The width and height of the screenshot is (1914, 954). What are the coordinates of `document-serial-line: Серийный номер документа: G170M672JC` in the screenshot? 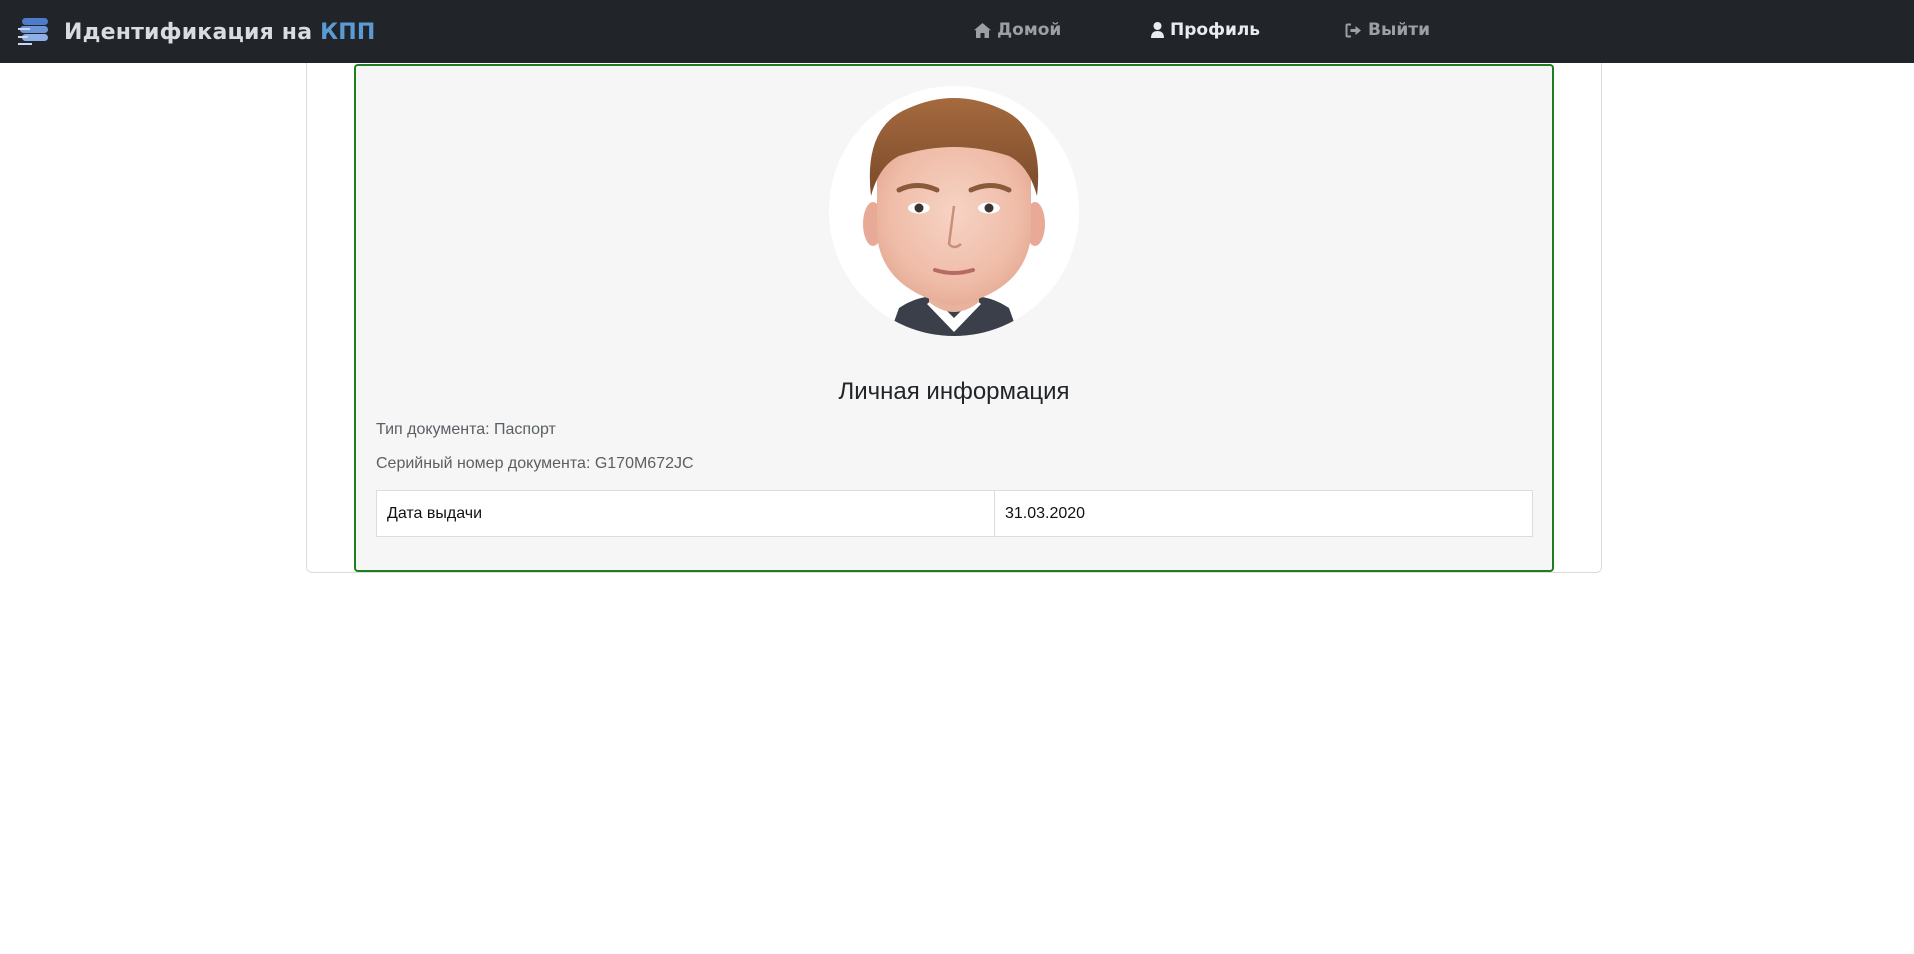 It's located at (535, 464).